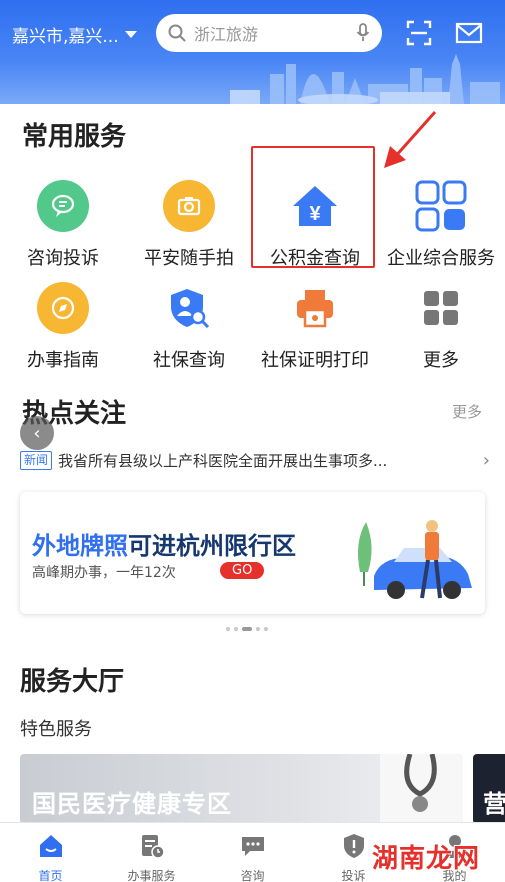 The width and height of the screenshot is (505, 882). I want to click on health-zone-card: 国民医疗健康专区, so click(241, 789).